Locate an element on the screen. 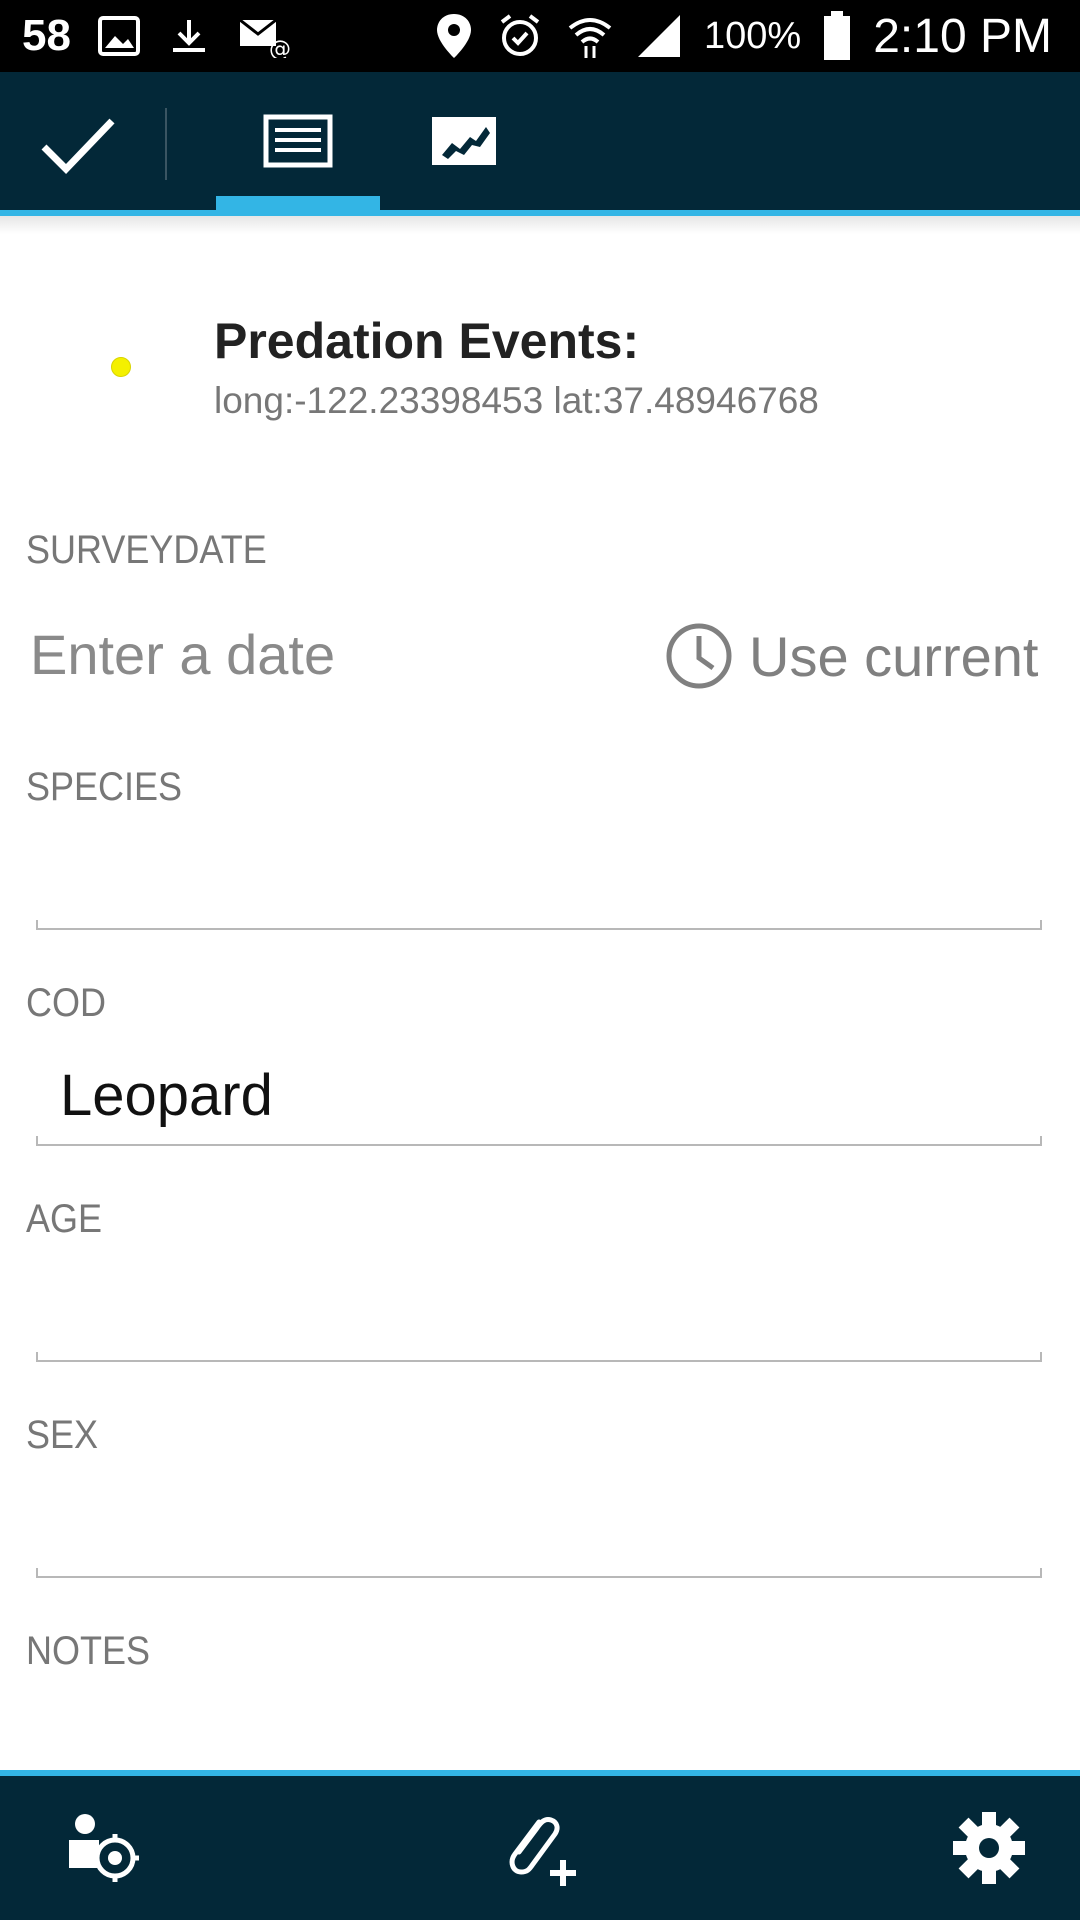  settings-button is located at coordinates (989, 1848).